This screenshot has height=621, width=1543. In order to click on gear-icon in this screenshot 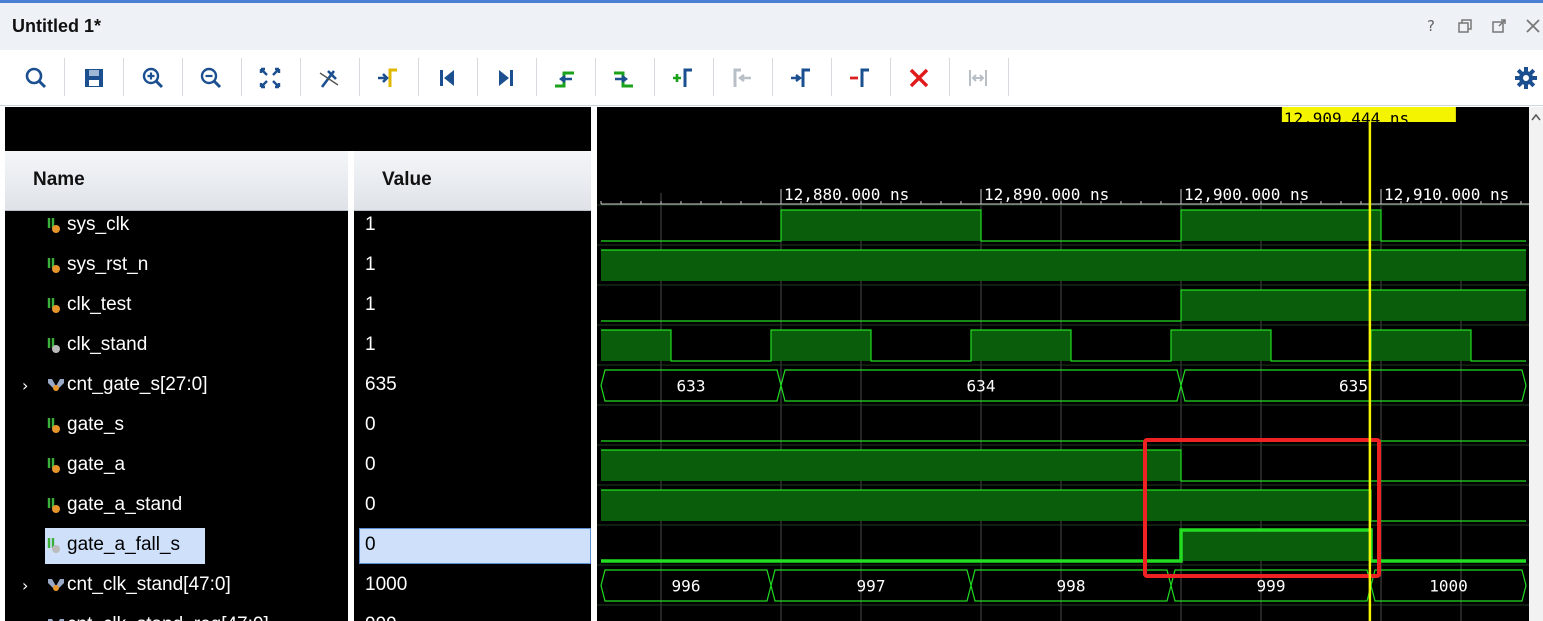, I will do `click(1526, 78)`.